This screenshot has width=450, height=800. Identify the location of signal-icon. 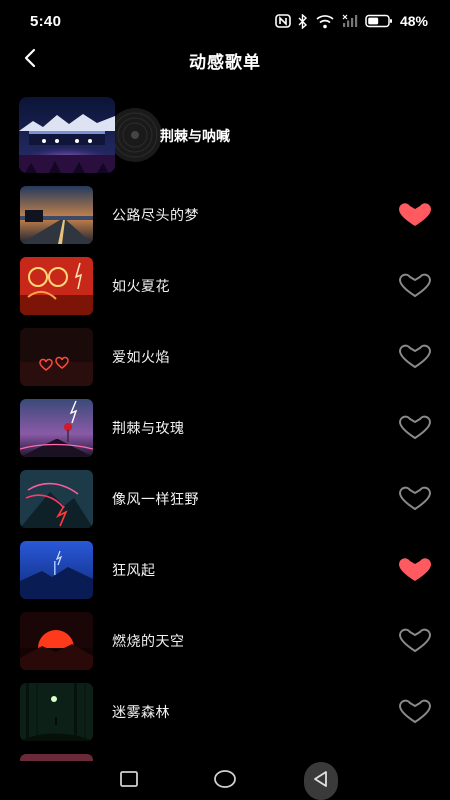
(350, 21).